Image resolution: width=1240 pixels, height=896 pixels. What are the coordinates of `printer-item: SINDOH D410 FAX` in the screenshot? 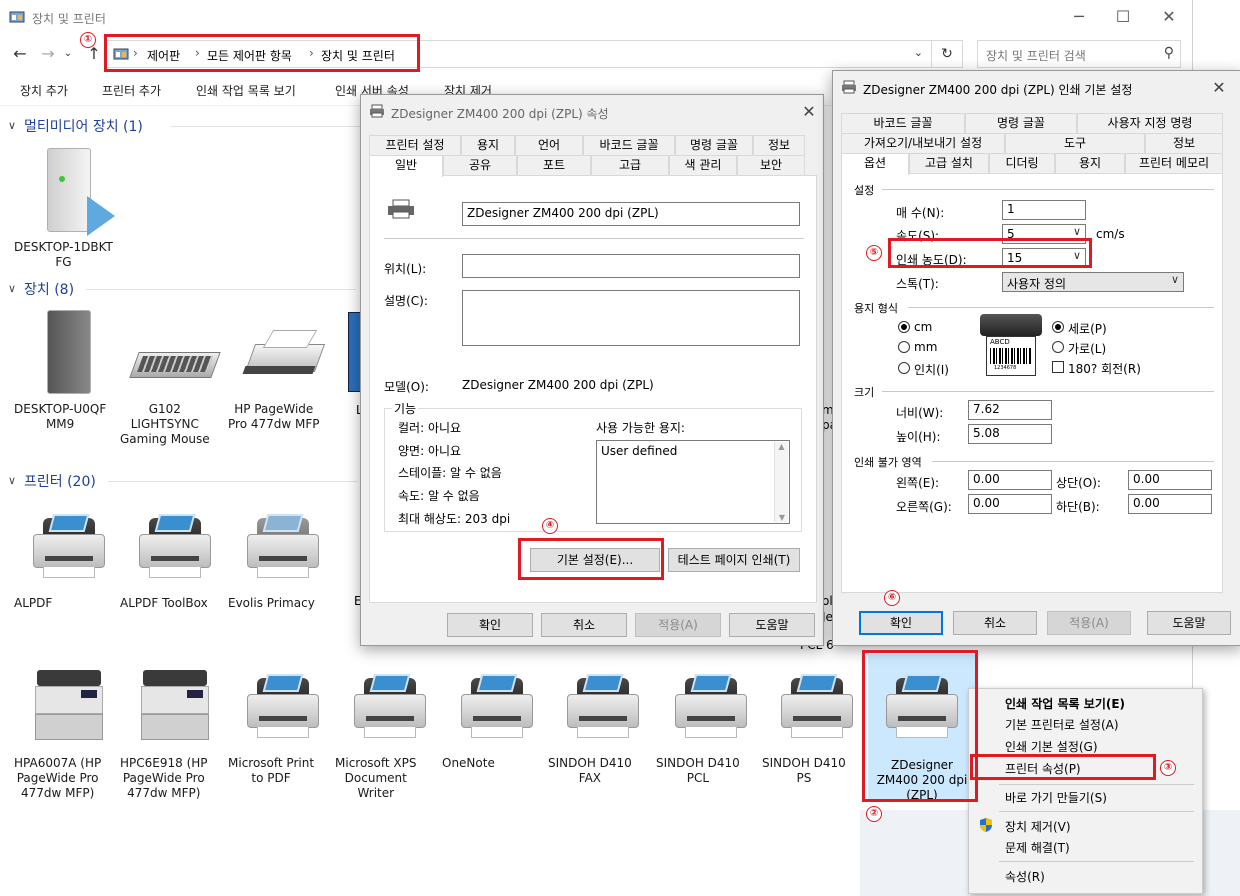 It's located at (603, 729).